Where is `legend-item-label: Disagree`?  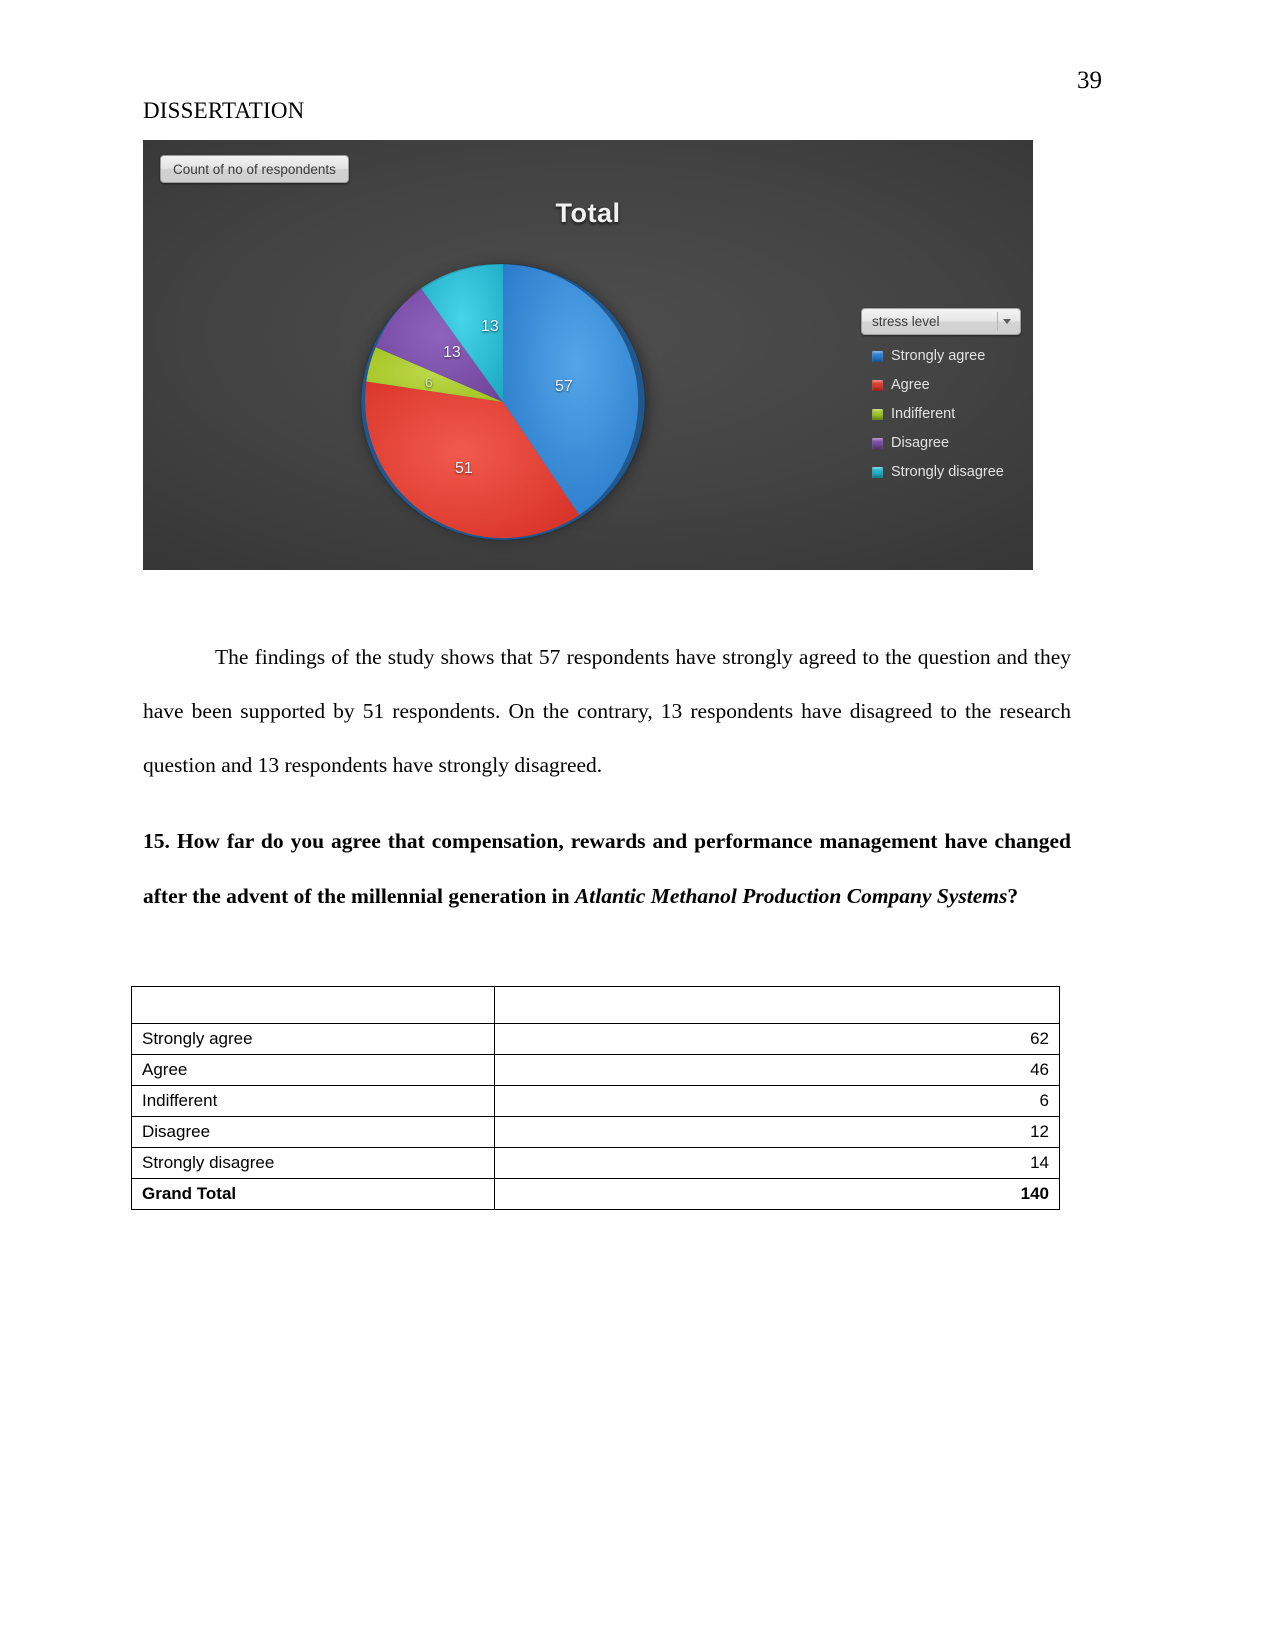 legend-item-label: Disagree is located at coordinates (920, 443).